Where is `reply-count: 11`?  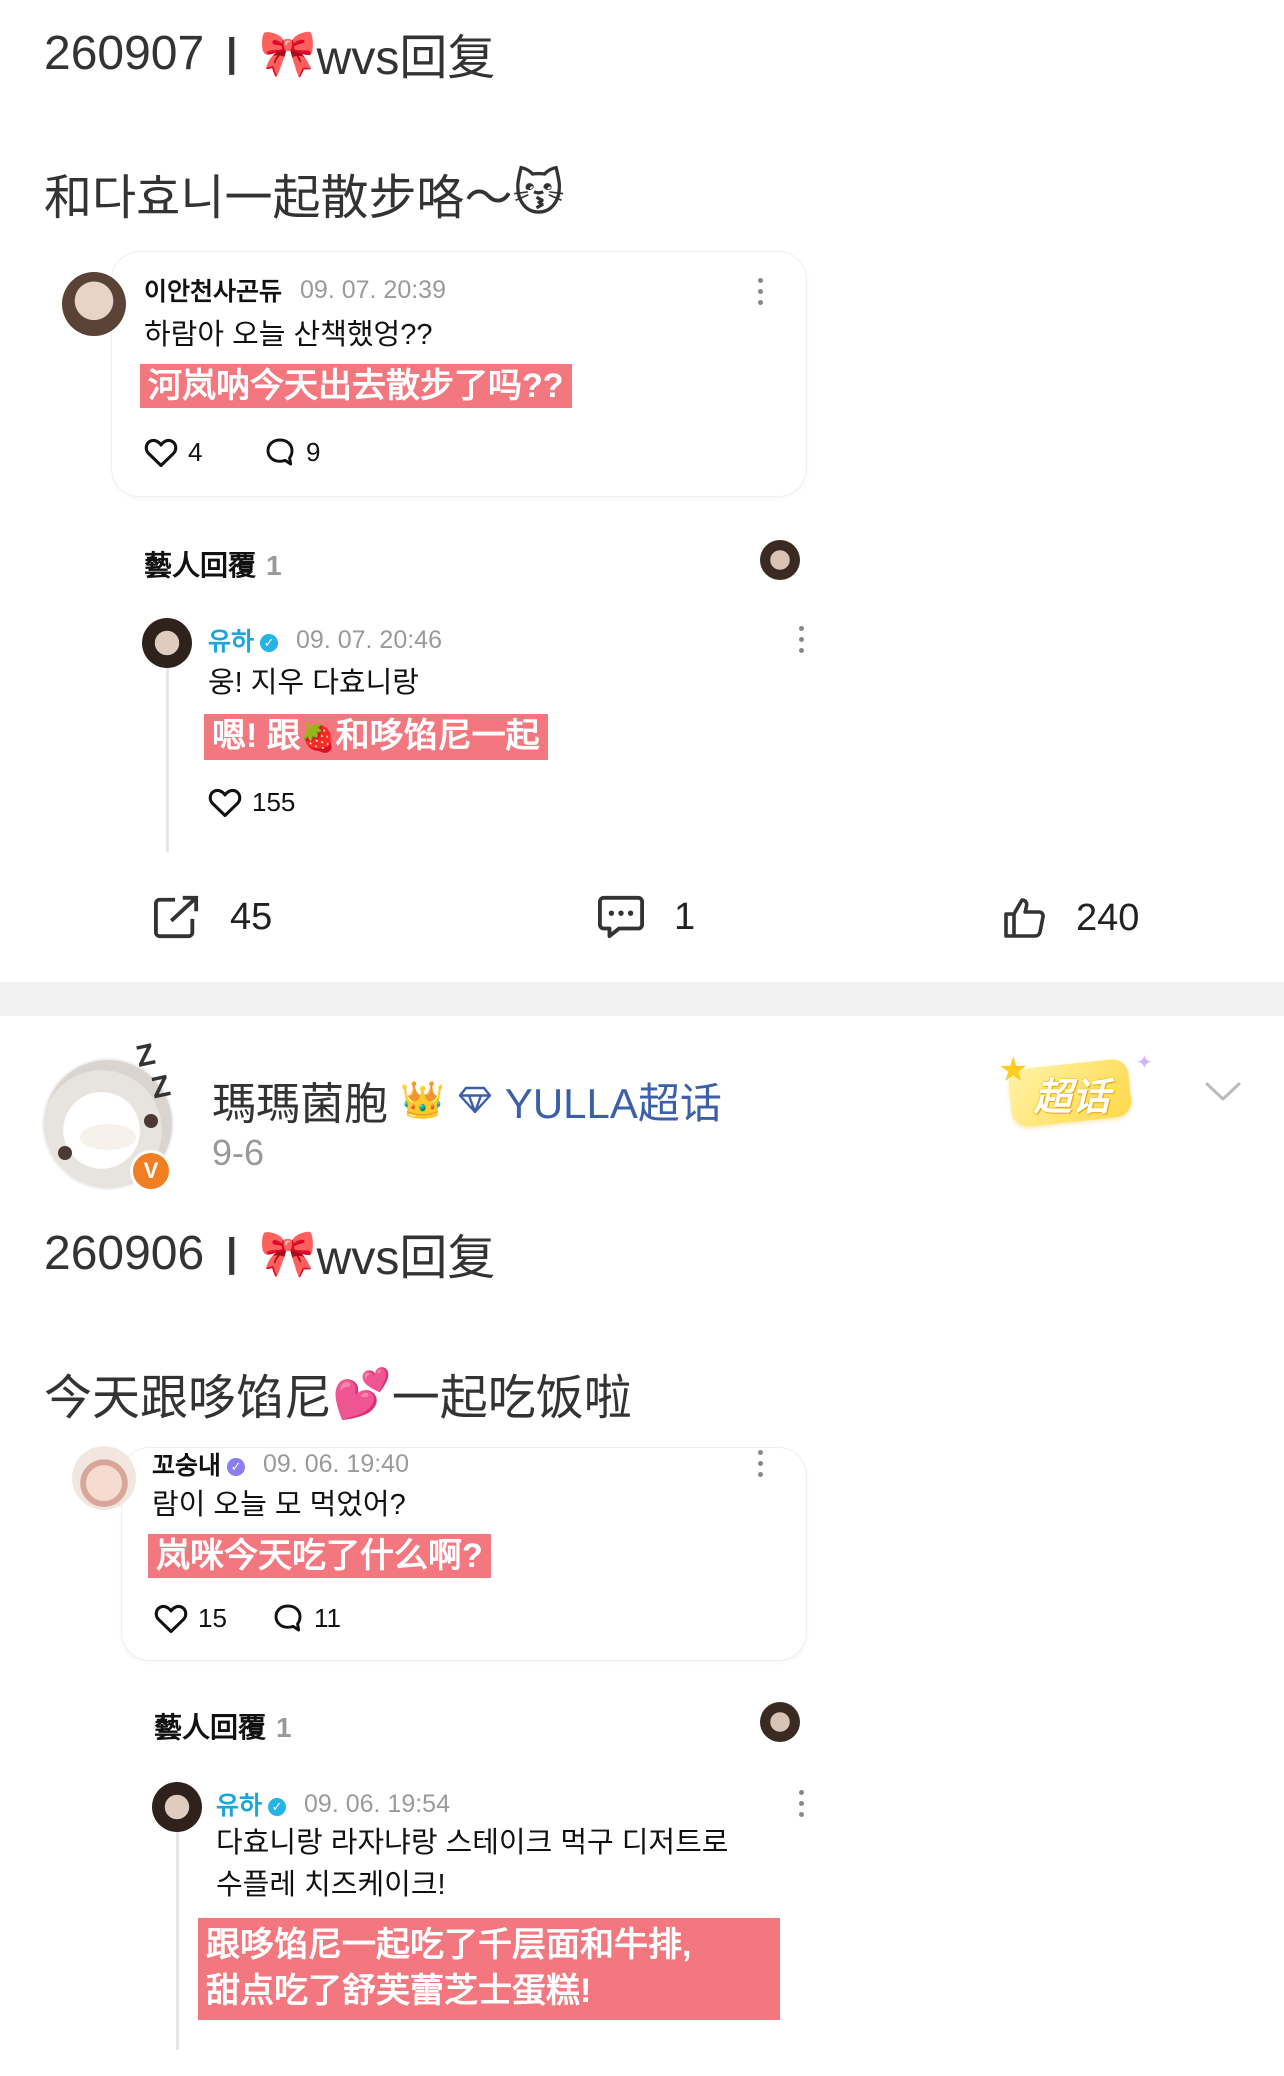
reply-count: 11 is located at coordinates (327, 1617).